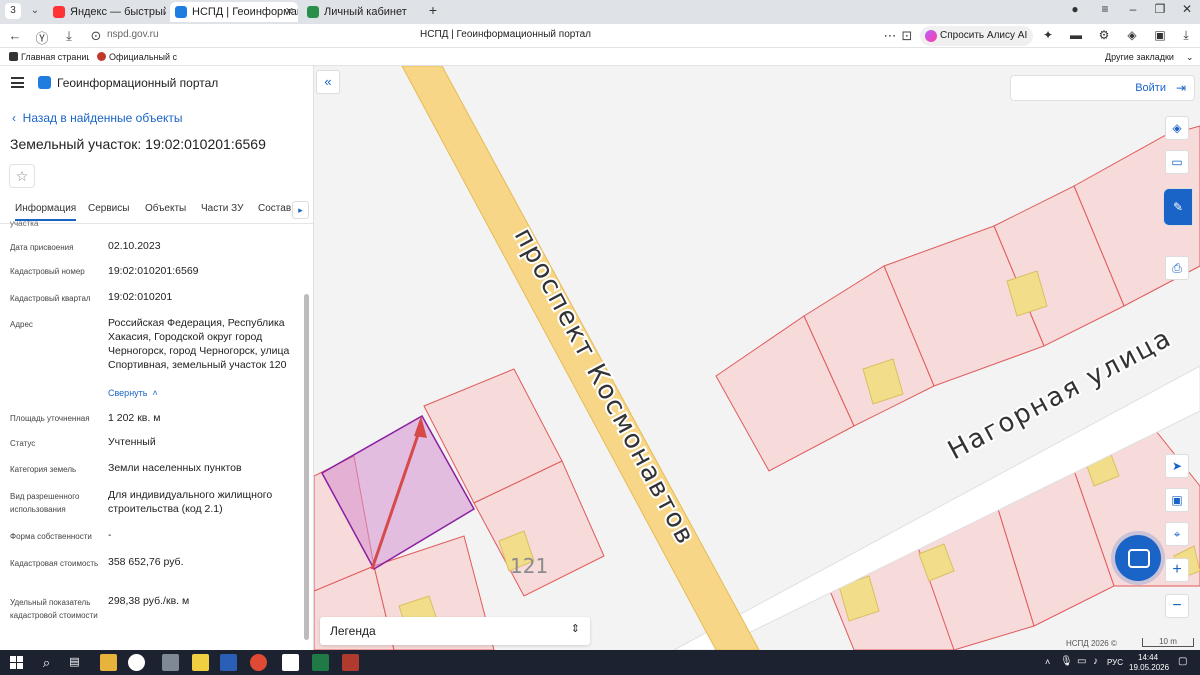  I want to click on bookmark-official: Официальный са, so click(137, 57).